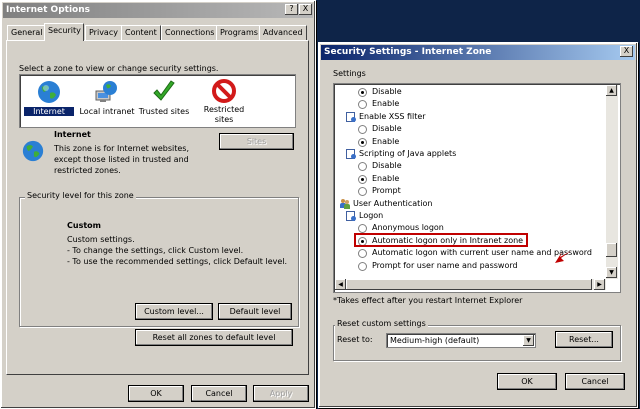 This screenshot has width=640, height=409. Describe the element at coordinates (612, 182) in the screenshot. I see `vertical-scrollbar: ▲ ▼` at that location.